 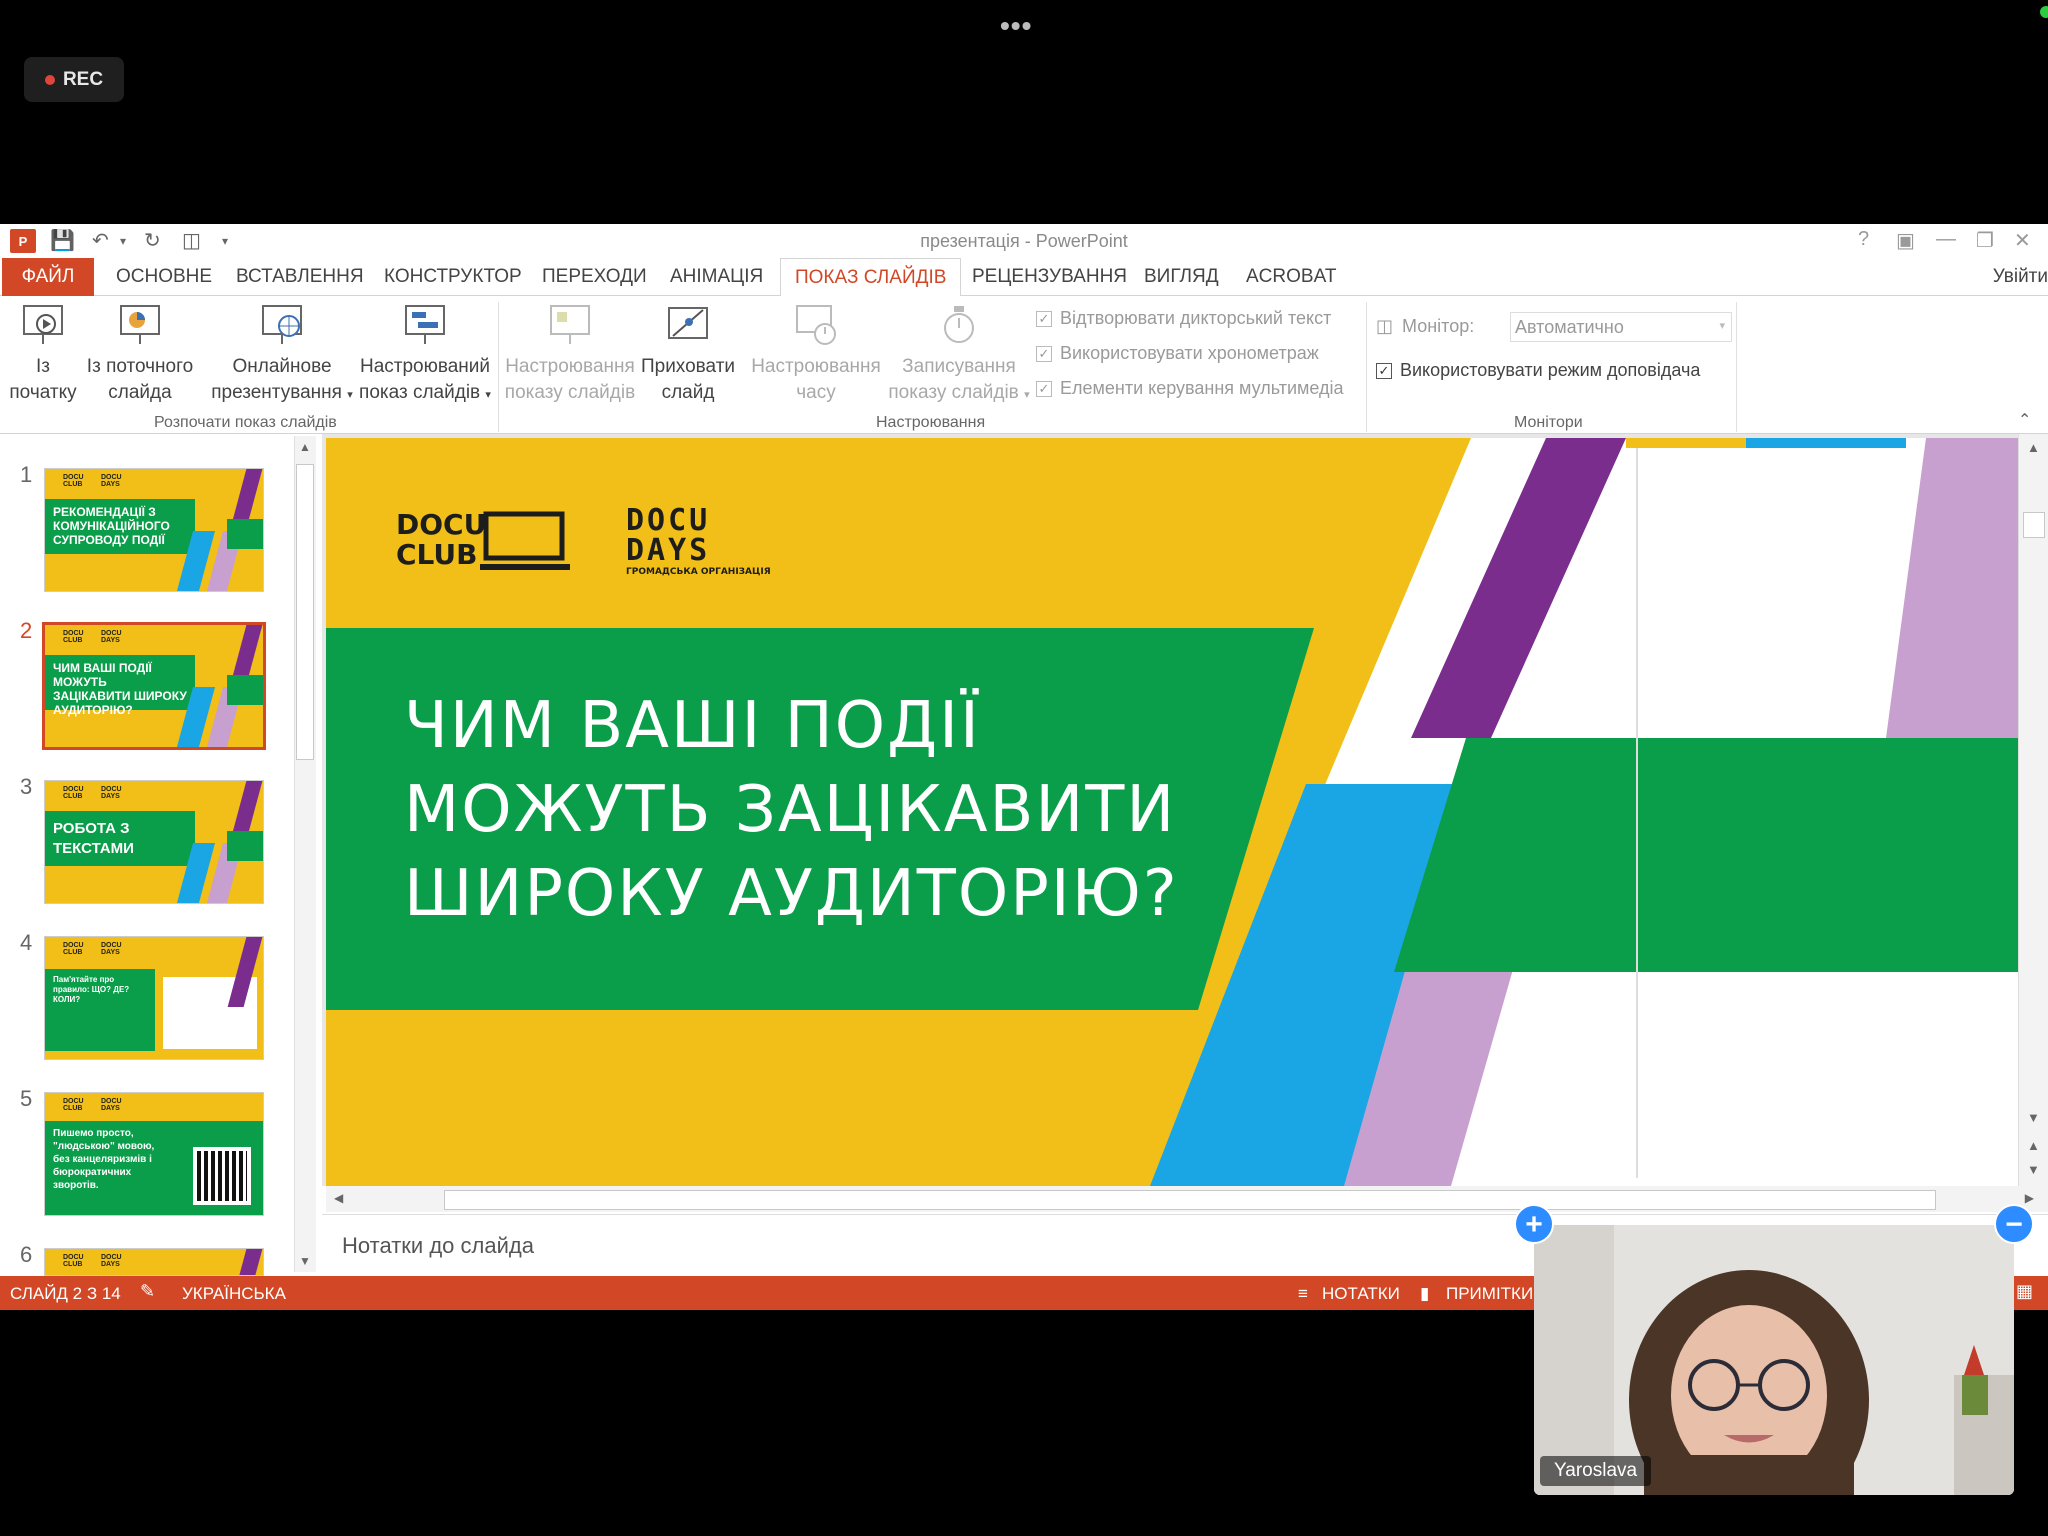 I want to click on tab-acrobat: ACROBAT, so click(x=1291, y=277).